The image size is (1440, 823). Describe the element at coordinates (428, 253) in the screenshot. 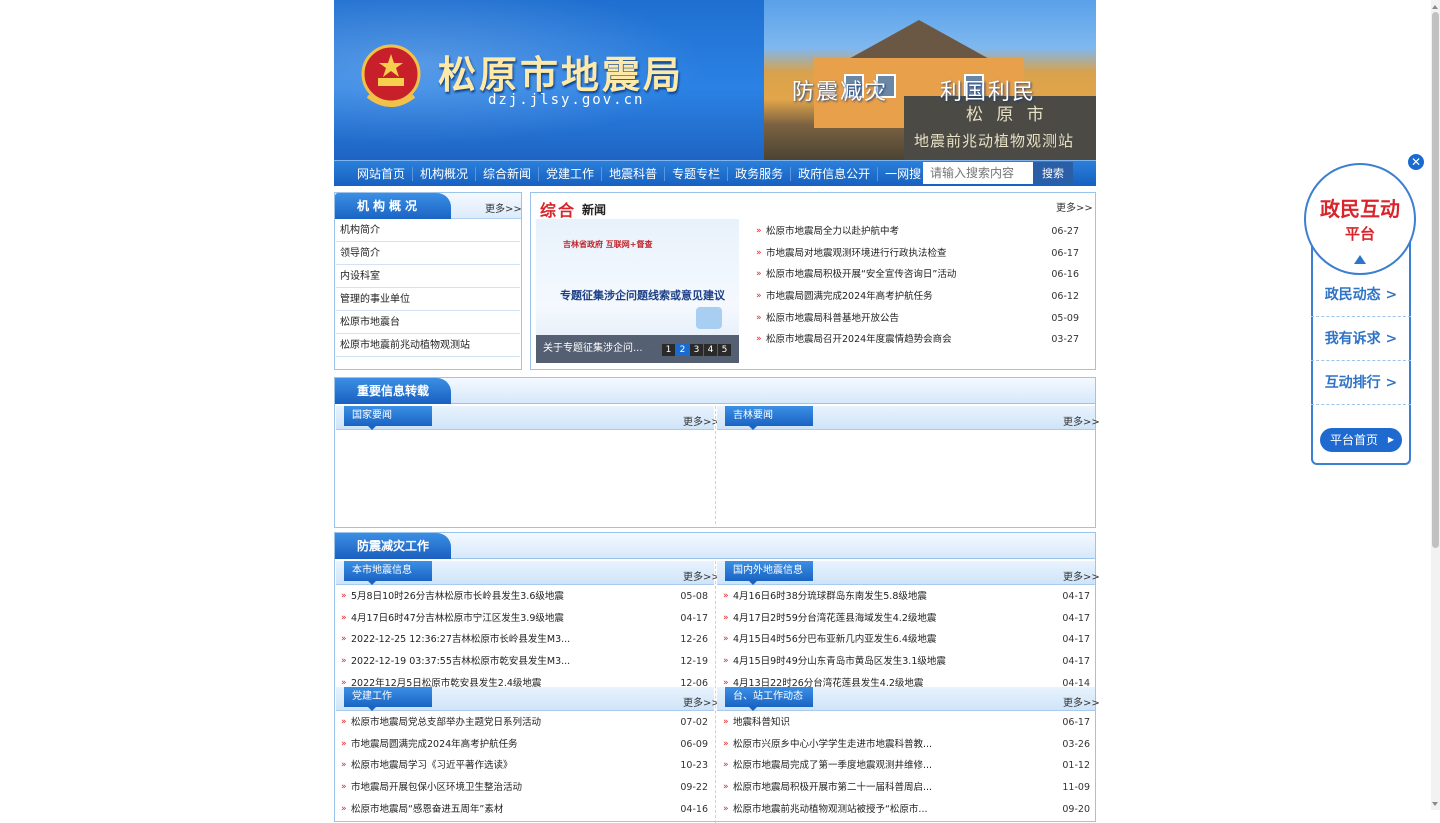

I see `org-item-leaders: 领导简介` at that location.